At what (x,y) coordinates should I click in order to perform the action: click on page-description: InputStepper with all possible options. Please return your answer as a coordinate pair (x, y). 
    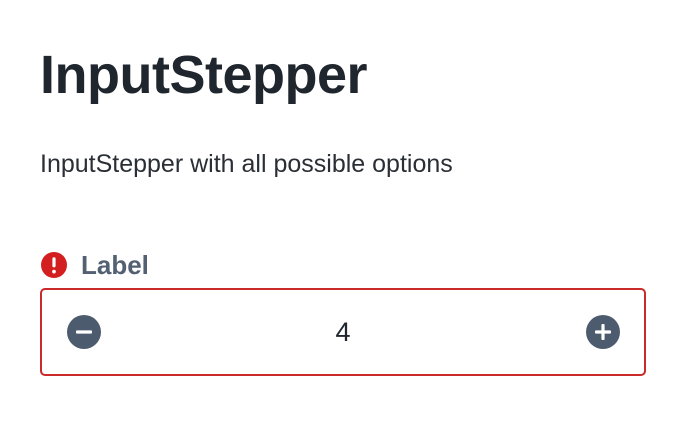
    Looking at the image, I should click on (246, 164).